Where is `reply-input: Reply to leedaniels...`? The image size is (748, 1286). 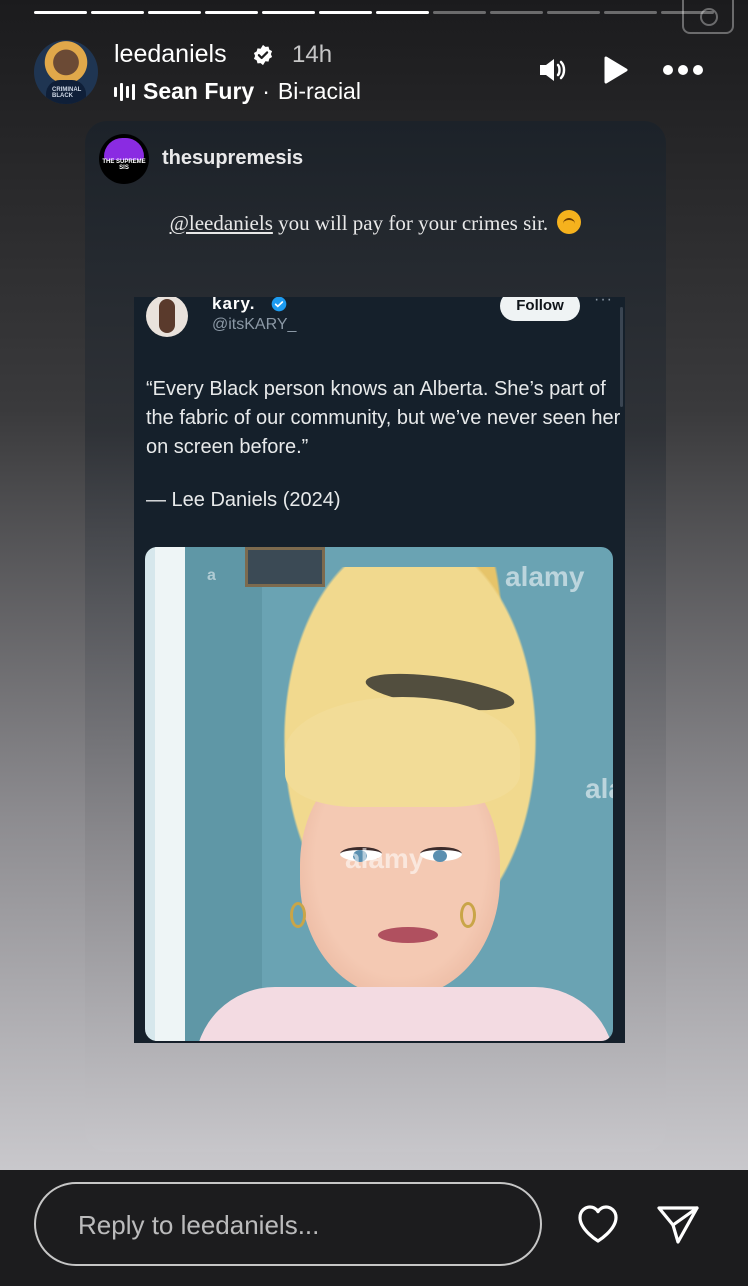 reply-input: Reply to leedaniels... is located at coordinates (288, 1224).